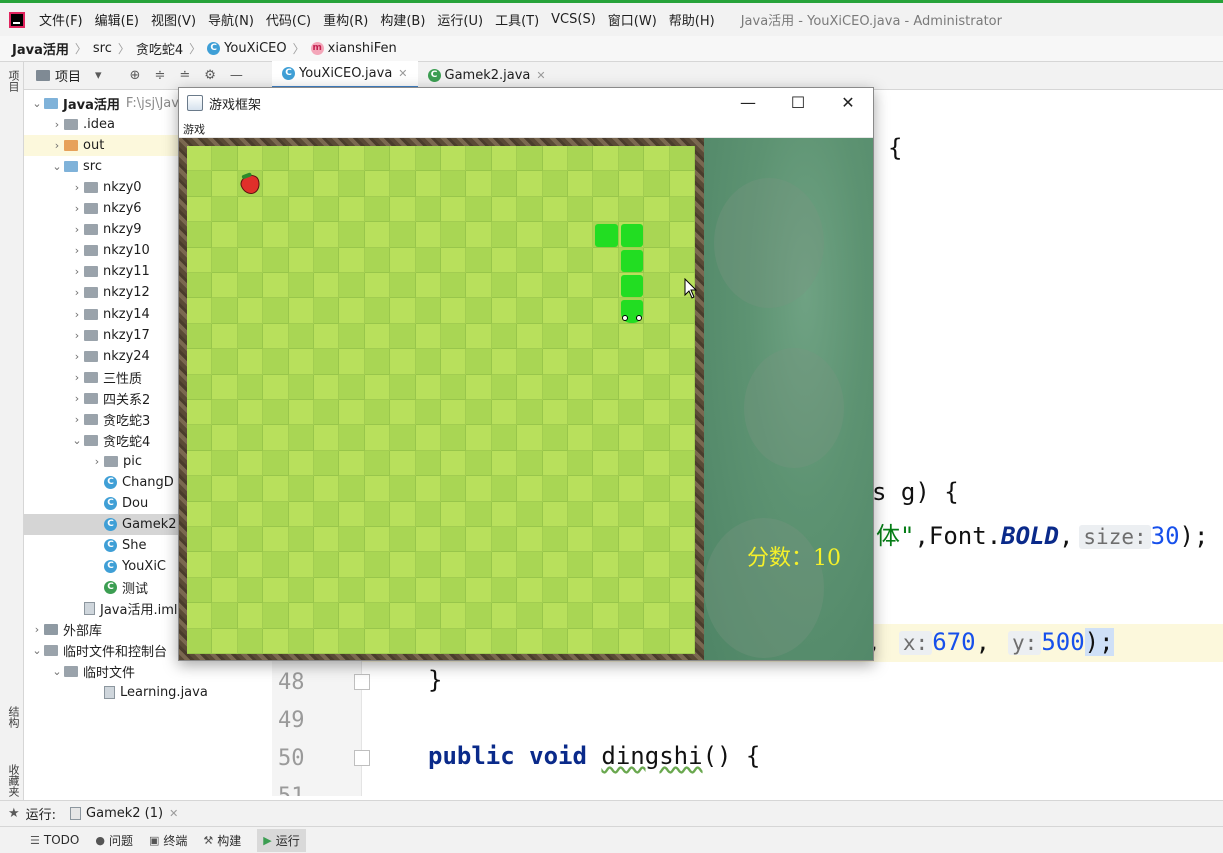 The height and width of the screenshot is (853, 1223). What do you see at coordinates (298, 790) in the screenshot?
I see `line-number: 51` at bounding box center [298, 790].